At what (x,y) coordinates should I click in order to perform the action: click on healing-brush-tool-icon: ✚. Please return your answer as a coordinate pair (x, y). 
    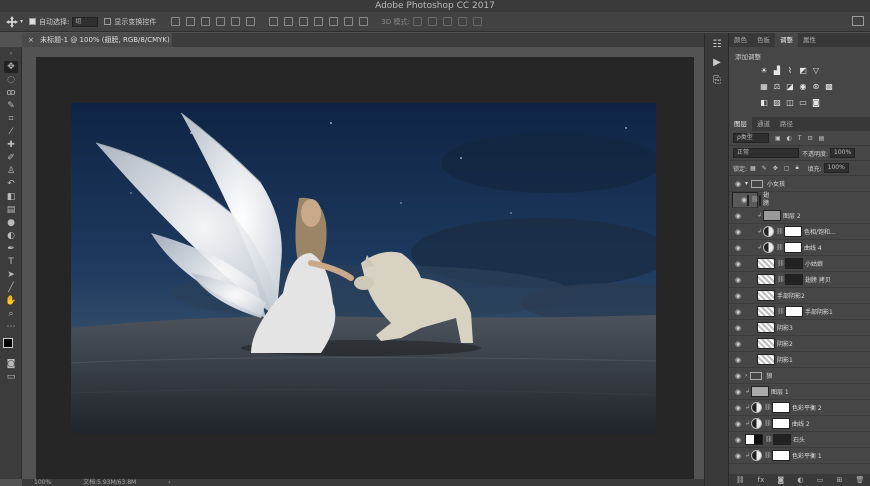
    Looking at the image, I should click on (11, 145).